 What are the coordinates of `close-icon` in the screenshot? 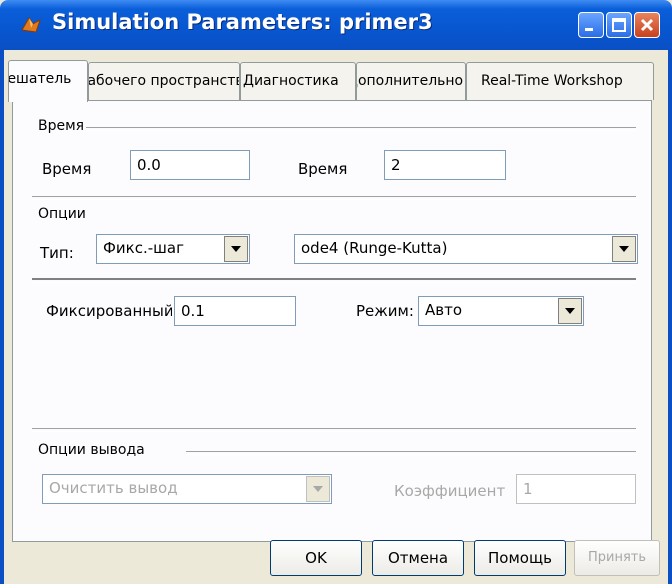 It's located at (647, 25).